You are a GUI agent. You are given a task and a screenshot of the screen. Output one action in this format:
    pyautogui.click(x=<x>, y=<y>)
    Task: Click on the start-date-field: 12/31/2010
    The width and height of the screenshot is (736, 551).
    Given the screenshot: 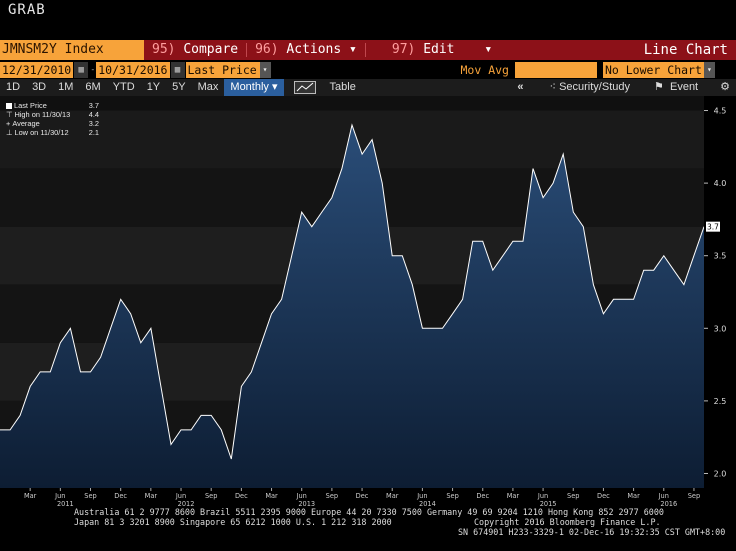 What is the action you would take?
    pyautogui.click(x=37, y=69)
    